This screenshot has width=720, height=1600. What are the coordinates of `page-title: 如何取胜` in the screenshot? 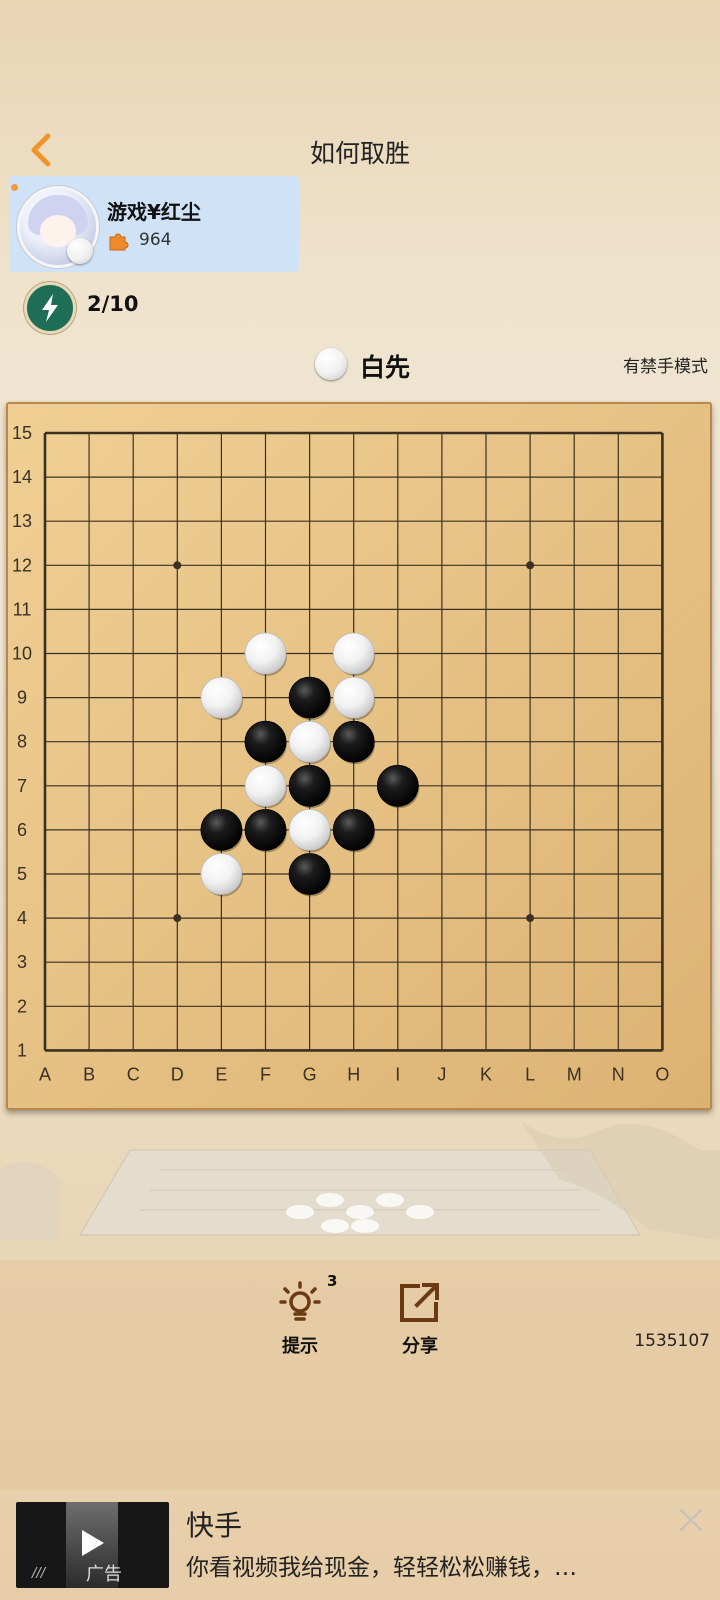 It's located at (359, 153).